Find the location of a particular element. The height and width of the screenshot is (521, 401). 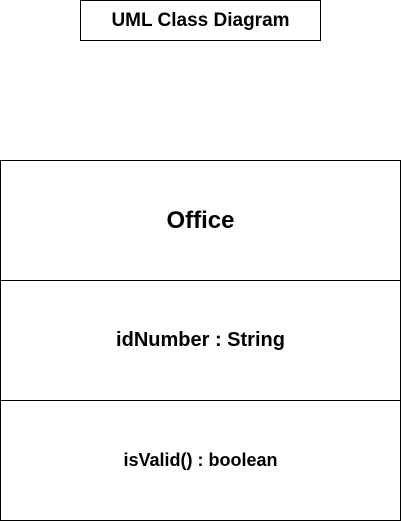

diagram-title-box: UML Class Diagram is located at coordinates (200, 20).